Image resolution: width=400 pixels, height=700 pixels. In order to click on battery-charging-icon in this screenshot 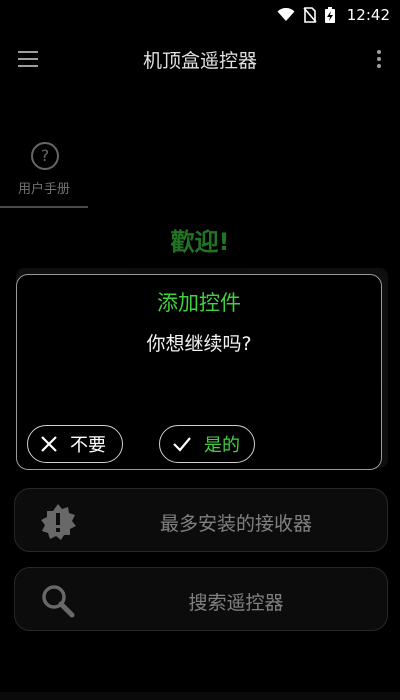, I will do `click(329, 15)`.